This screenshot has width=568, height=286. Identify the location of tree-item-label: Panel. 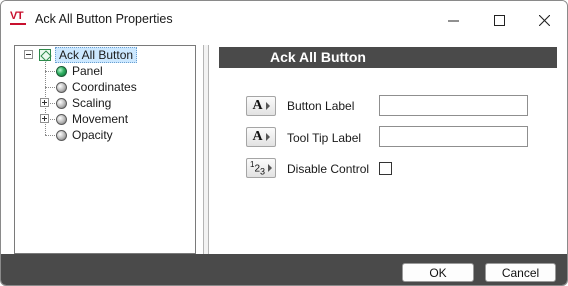
(87, 71).